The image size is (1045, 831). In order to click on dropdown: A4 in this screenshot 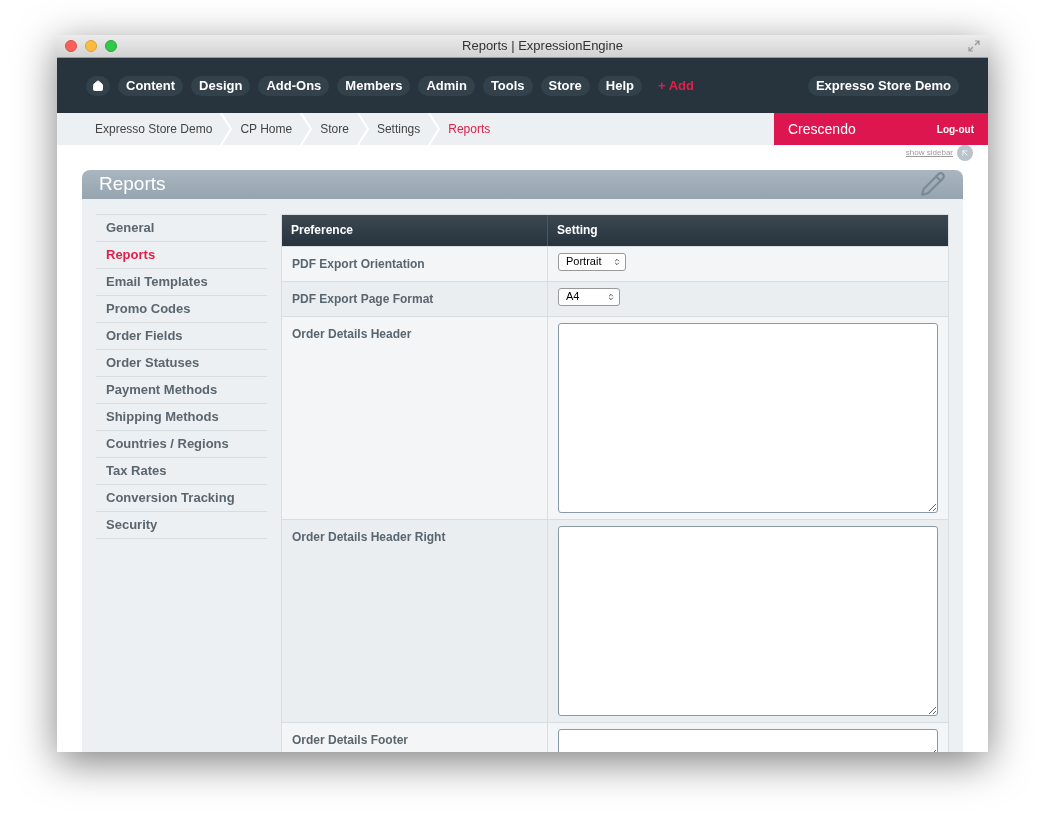, I will do `click(589, 296)`.